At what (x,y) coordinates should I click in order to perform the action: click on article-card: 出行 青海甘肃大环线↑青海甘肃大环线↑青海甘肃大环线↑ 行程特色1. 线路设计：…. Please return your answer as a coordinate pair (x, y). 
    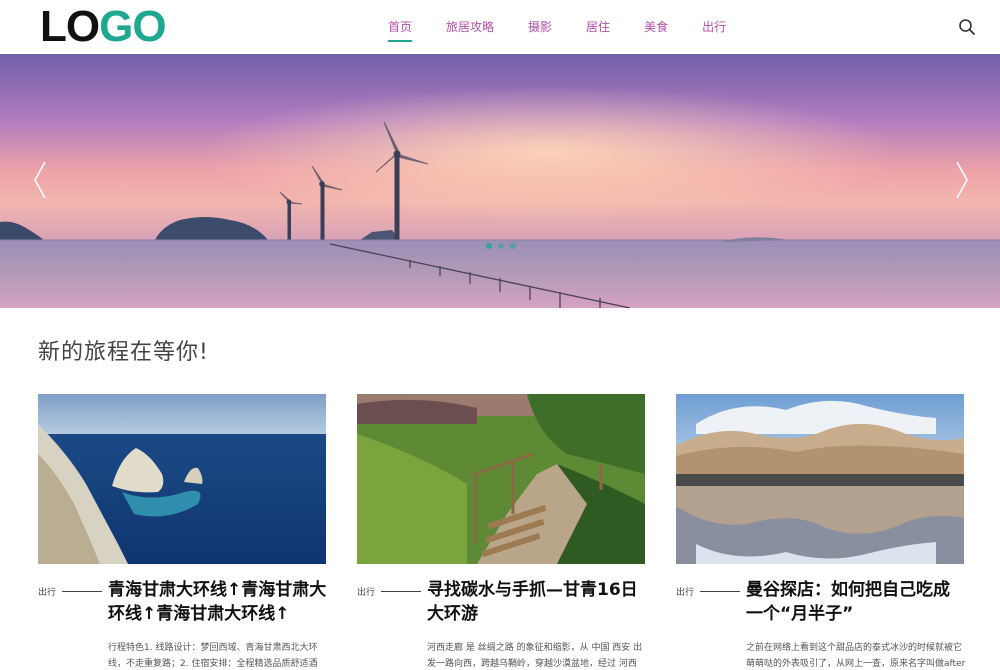
    Looking at the image, I should click on (182, 531).